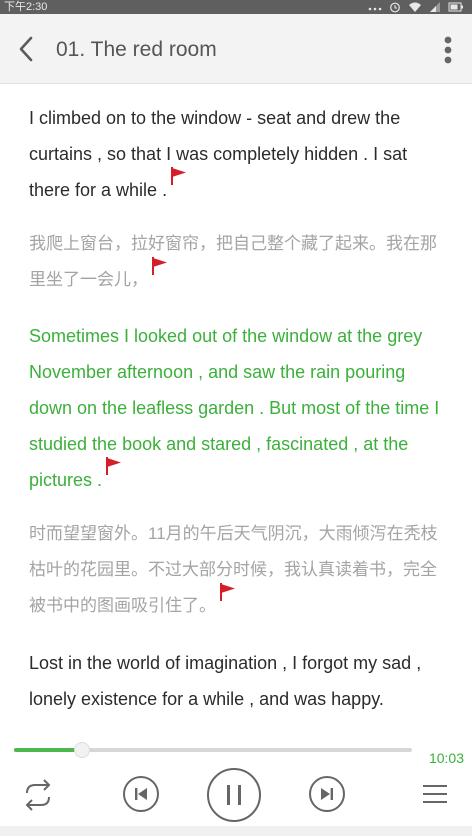 Image resolution: width=472 pixels, height=836 pixels. I want to click on skip-next-icon, so click(327, 794).